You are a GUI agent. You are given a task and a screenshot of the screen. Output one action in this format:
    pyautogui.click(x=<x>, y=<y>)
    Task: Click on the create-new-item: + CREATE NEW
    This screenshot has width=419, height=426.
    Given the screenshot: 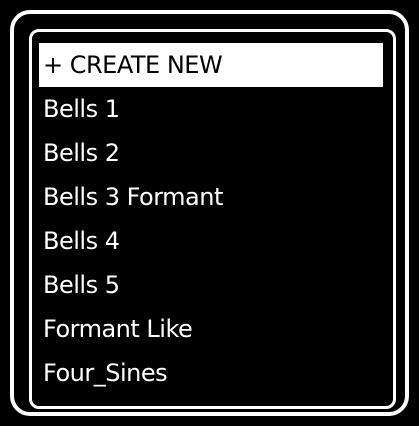 What is the action you would take?
    pyautogui.click(x=211, y=65)
    